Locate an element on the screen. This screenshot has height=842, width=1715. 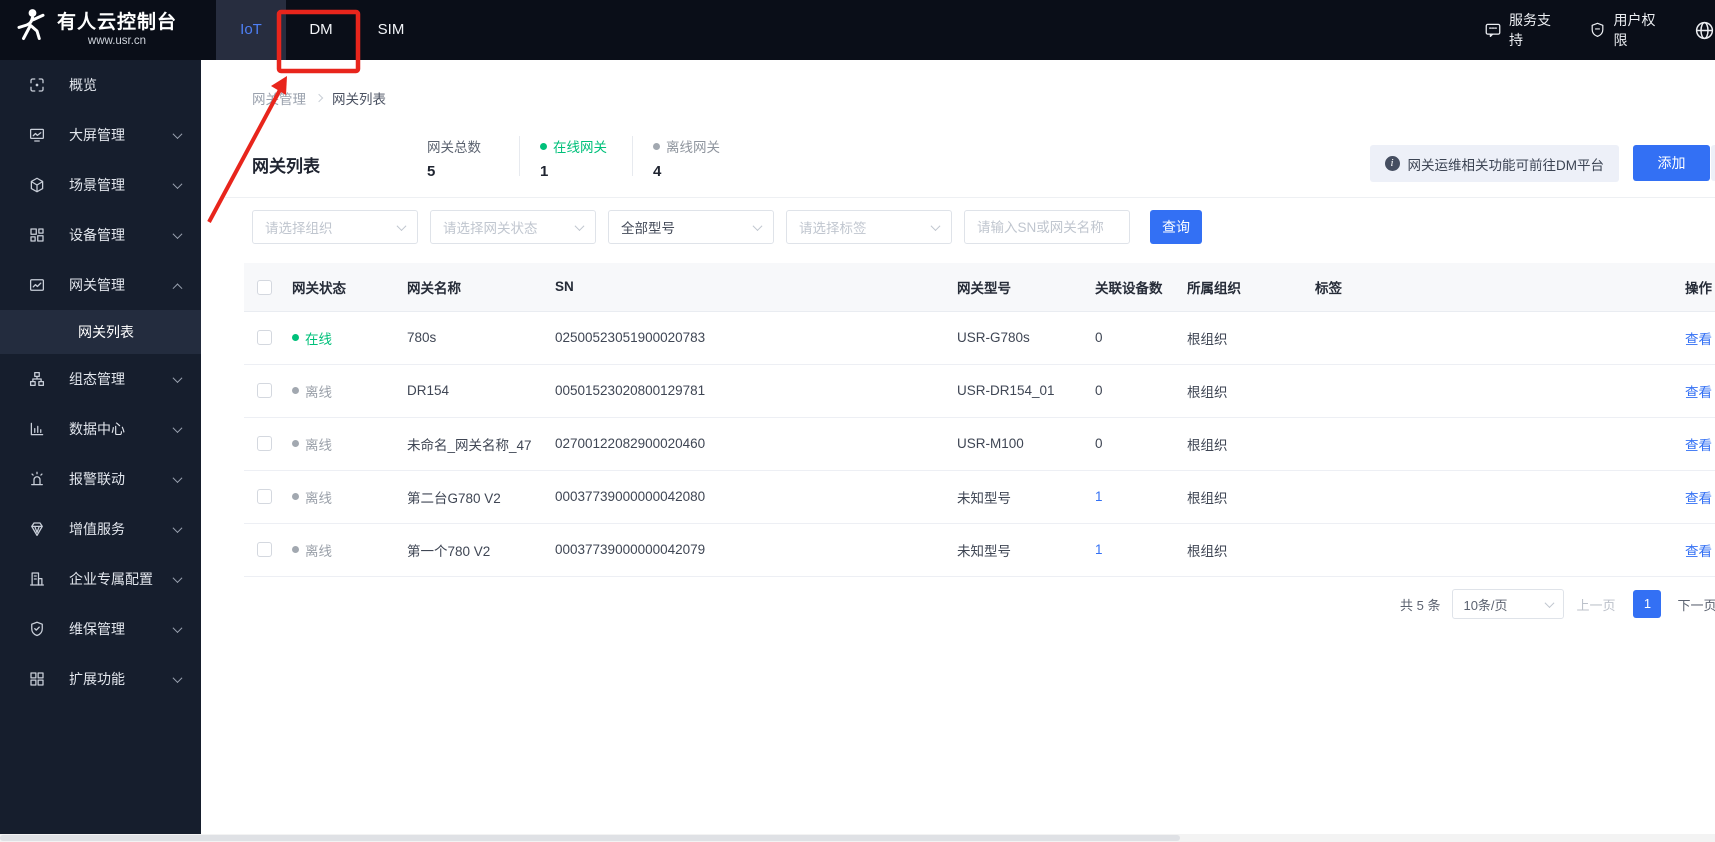
status-badge: 离线 is located at coordinates (312, 444).